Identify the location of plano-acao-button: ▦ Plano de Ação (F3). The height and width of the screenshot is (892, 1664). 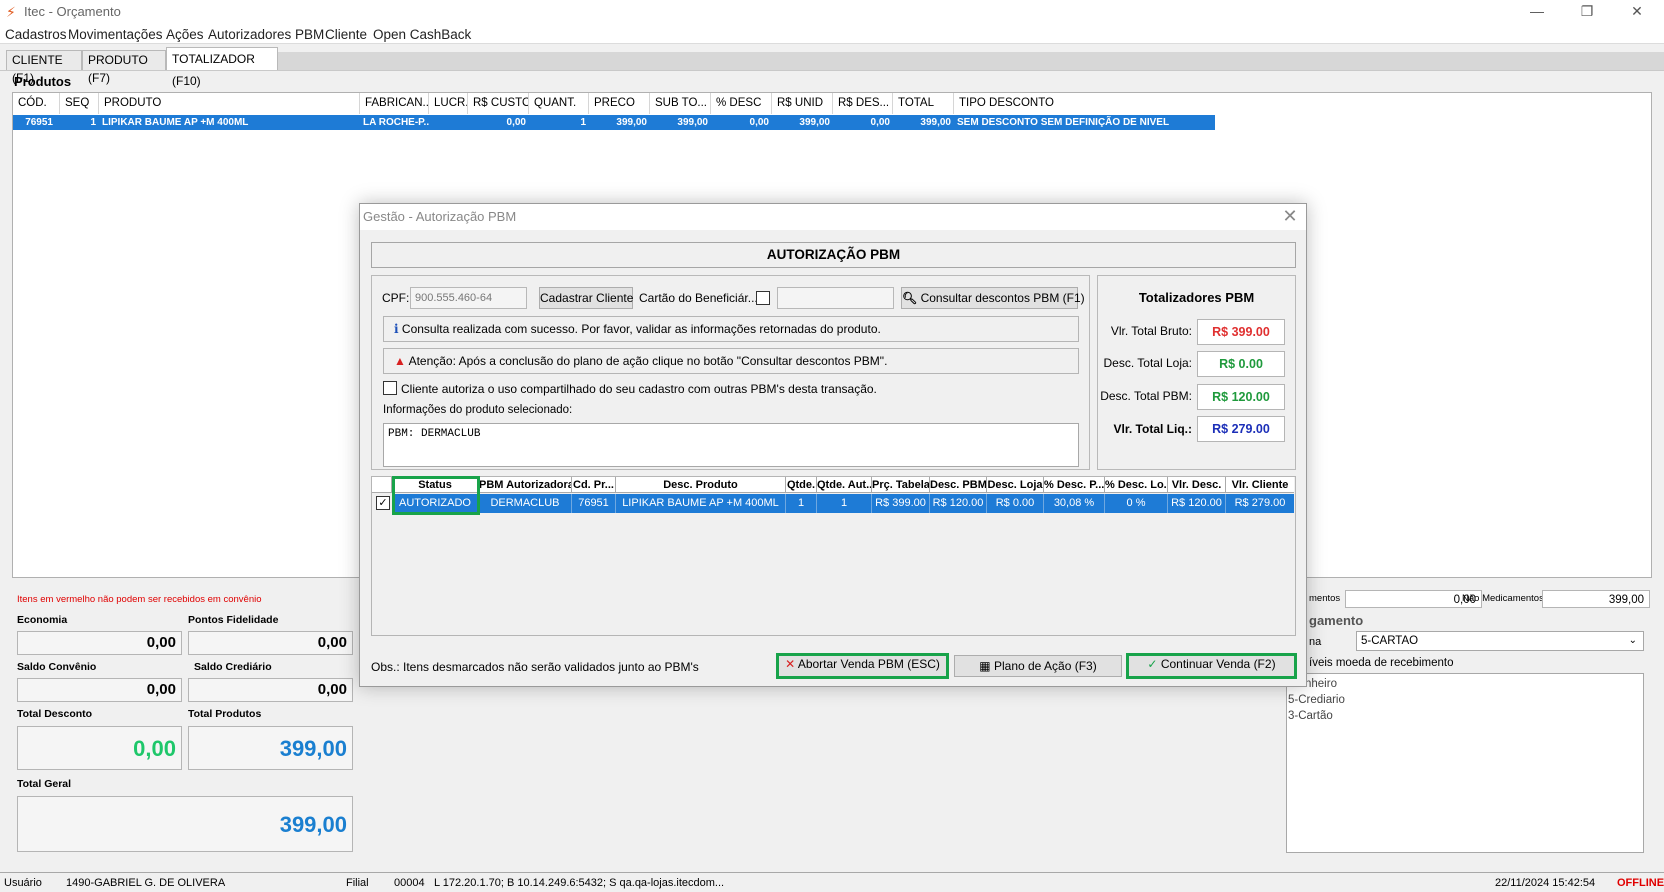
(1038, 666).